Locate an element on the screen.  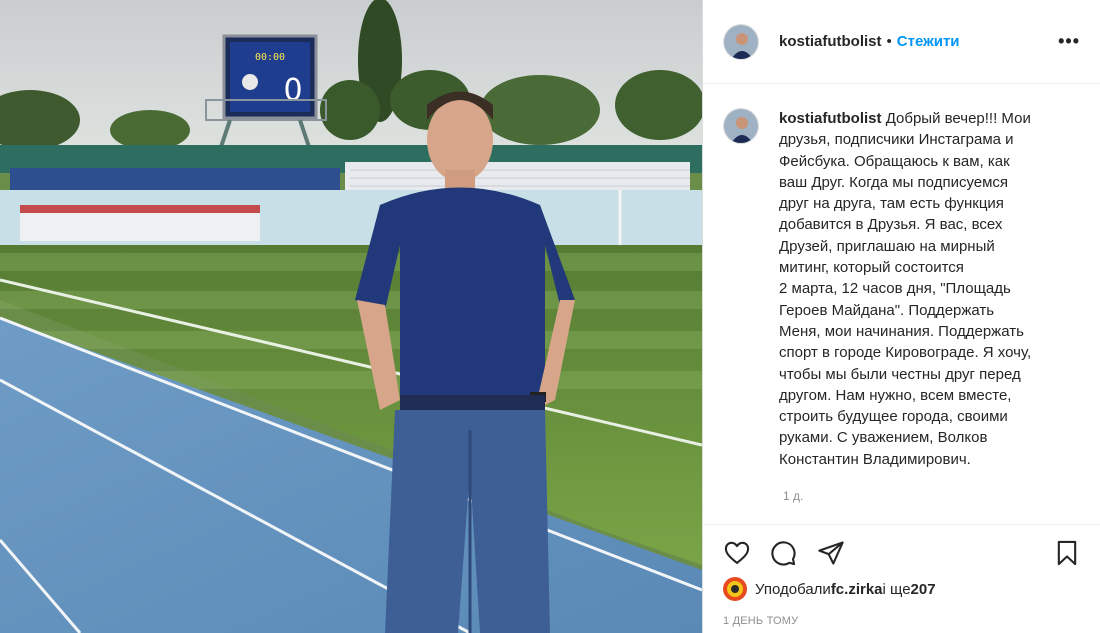
post-header: kostiafutbolist • Стежити ••• is located at coordinates (901, 42).